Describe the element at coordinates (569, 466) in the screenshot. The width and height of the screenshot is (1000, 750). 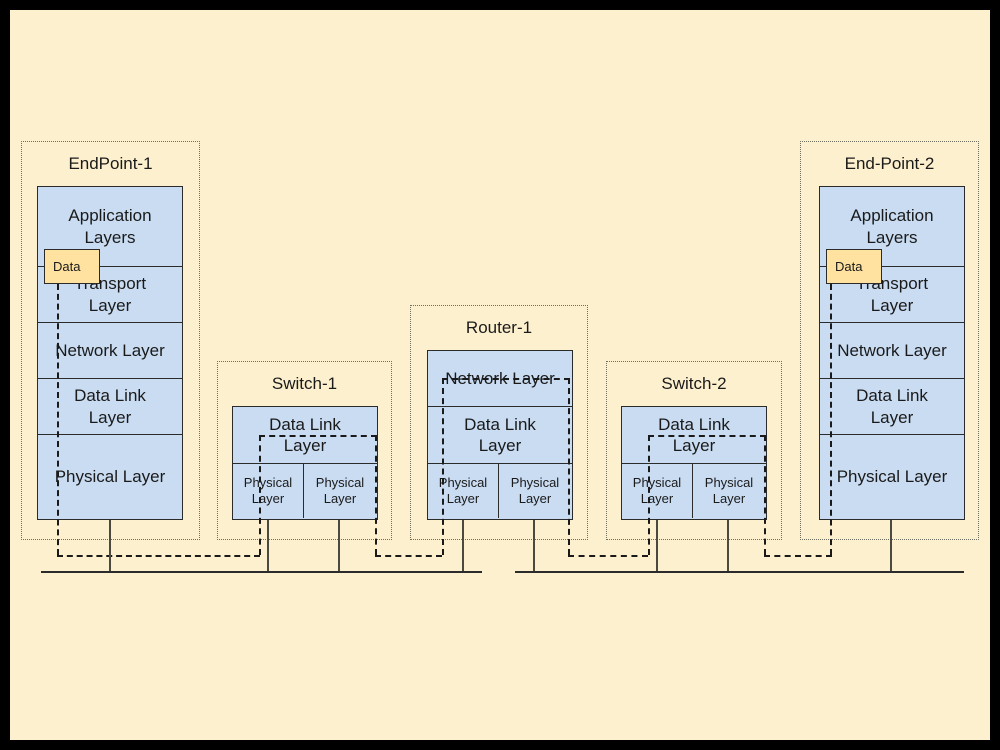
I see `flow-path-router-1-down-right` at that location.